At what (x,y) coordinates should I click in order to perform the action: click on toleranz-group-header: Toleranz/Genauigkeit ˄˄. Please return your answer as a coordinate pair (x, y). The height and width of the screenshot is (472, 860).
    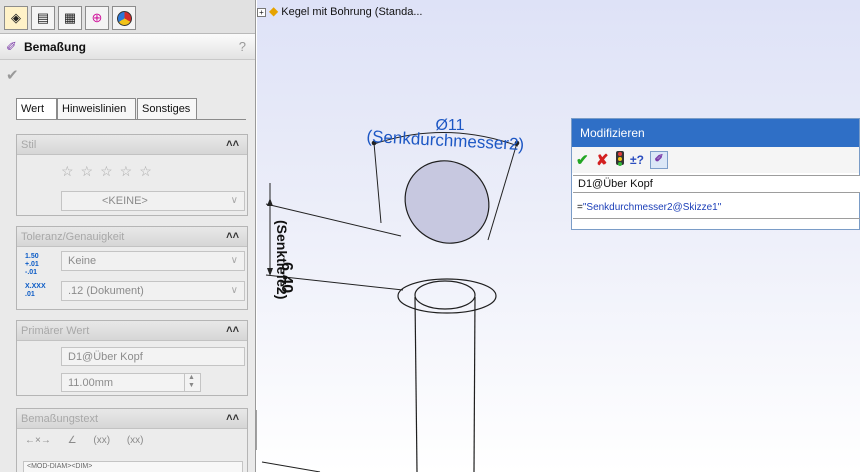
    Looking at the image, I should click on (132, 237).